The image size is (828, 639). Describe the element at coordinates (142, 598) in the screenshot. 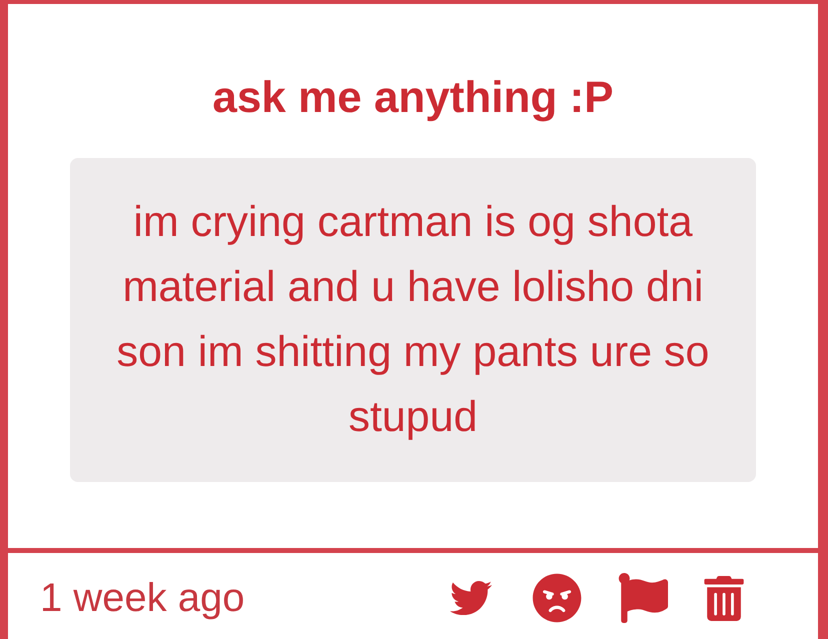

I see `time-text: 1 week ago` at that location.